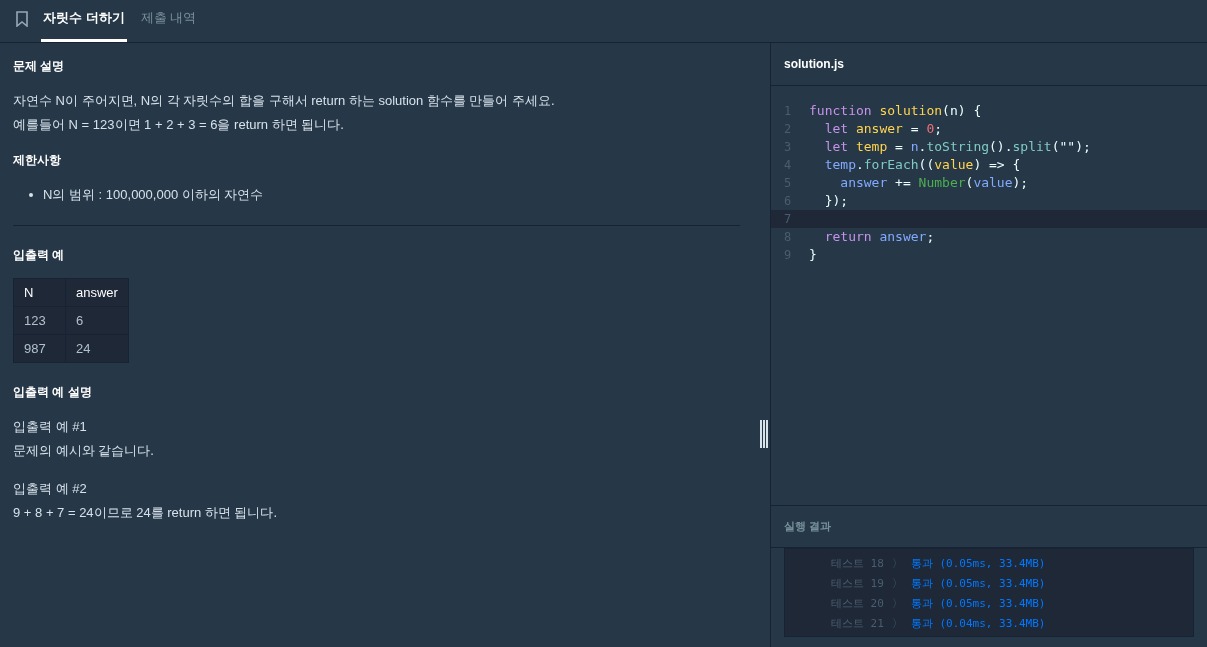 The width and height of the screenshot is (1207, 647). Describe the element at coordinates (922, 165) in the screenshot. I see `code-line: temp.forEach((value) => {` at that location.